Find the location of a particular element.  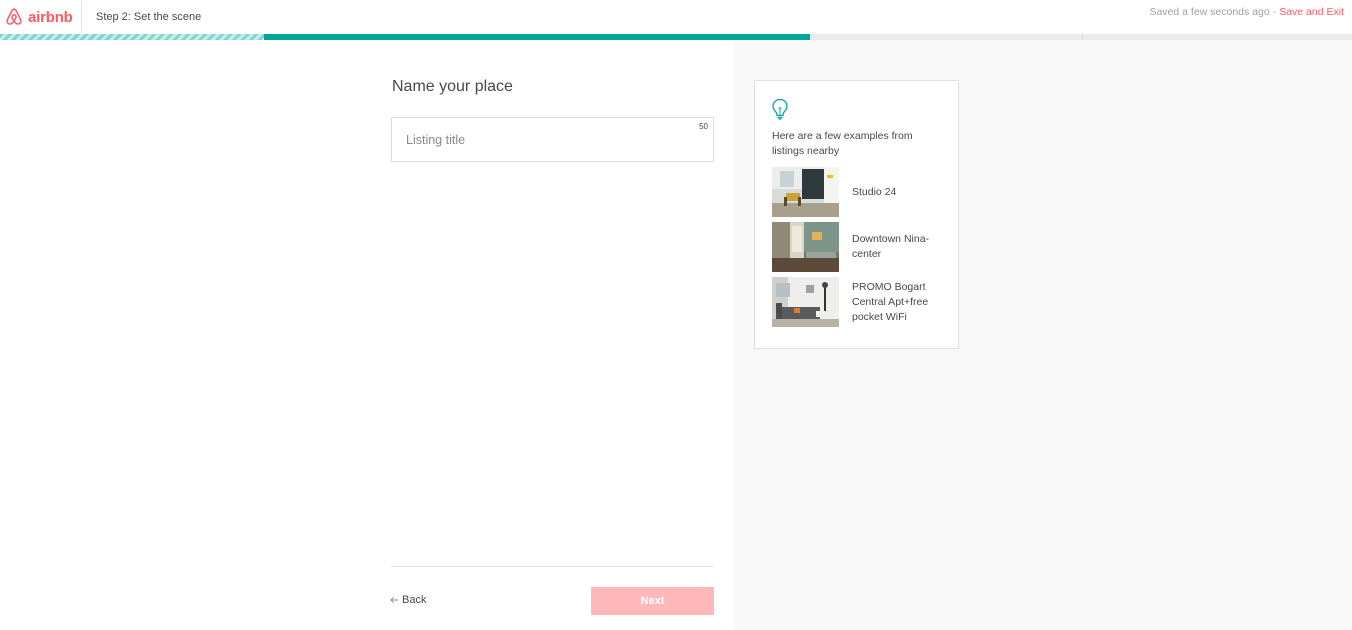

listing-title-input is located at coordinates (552, 139).